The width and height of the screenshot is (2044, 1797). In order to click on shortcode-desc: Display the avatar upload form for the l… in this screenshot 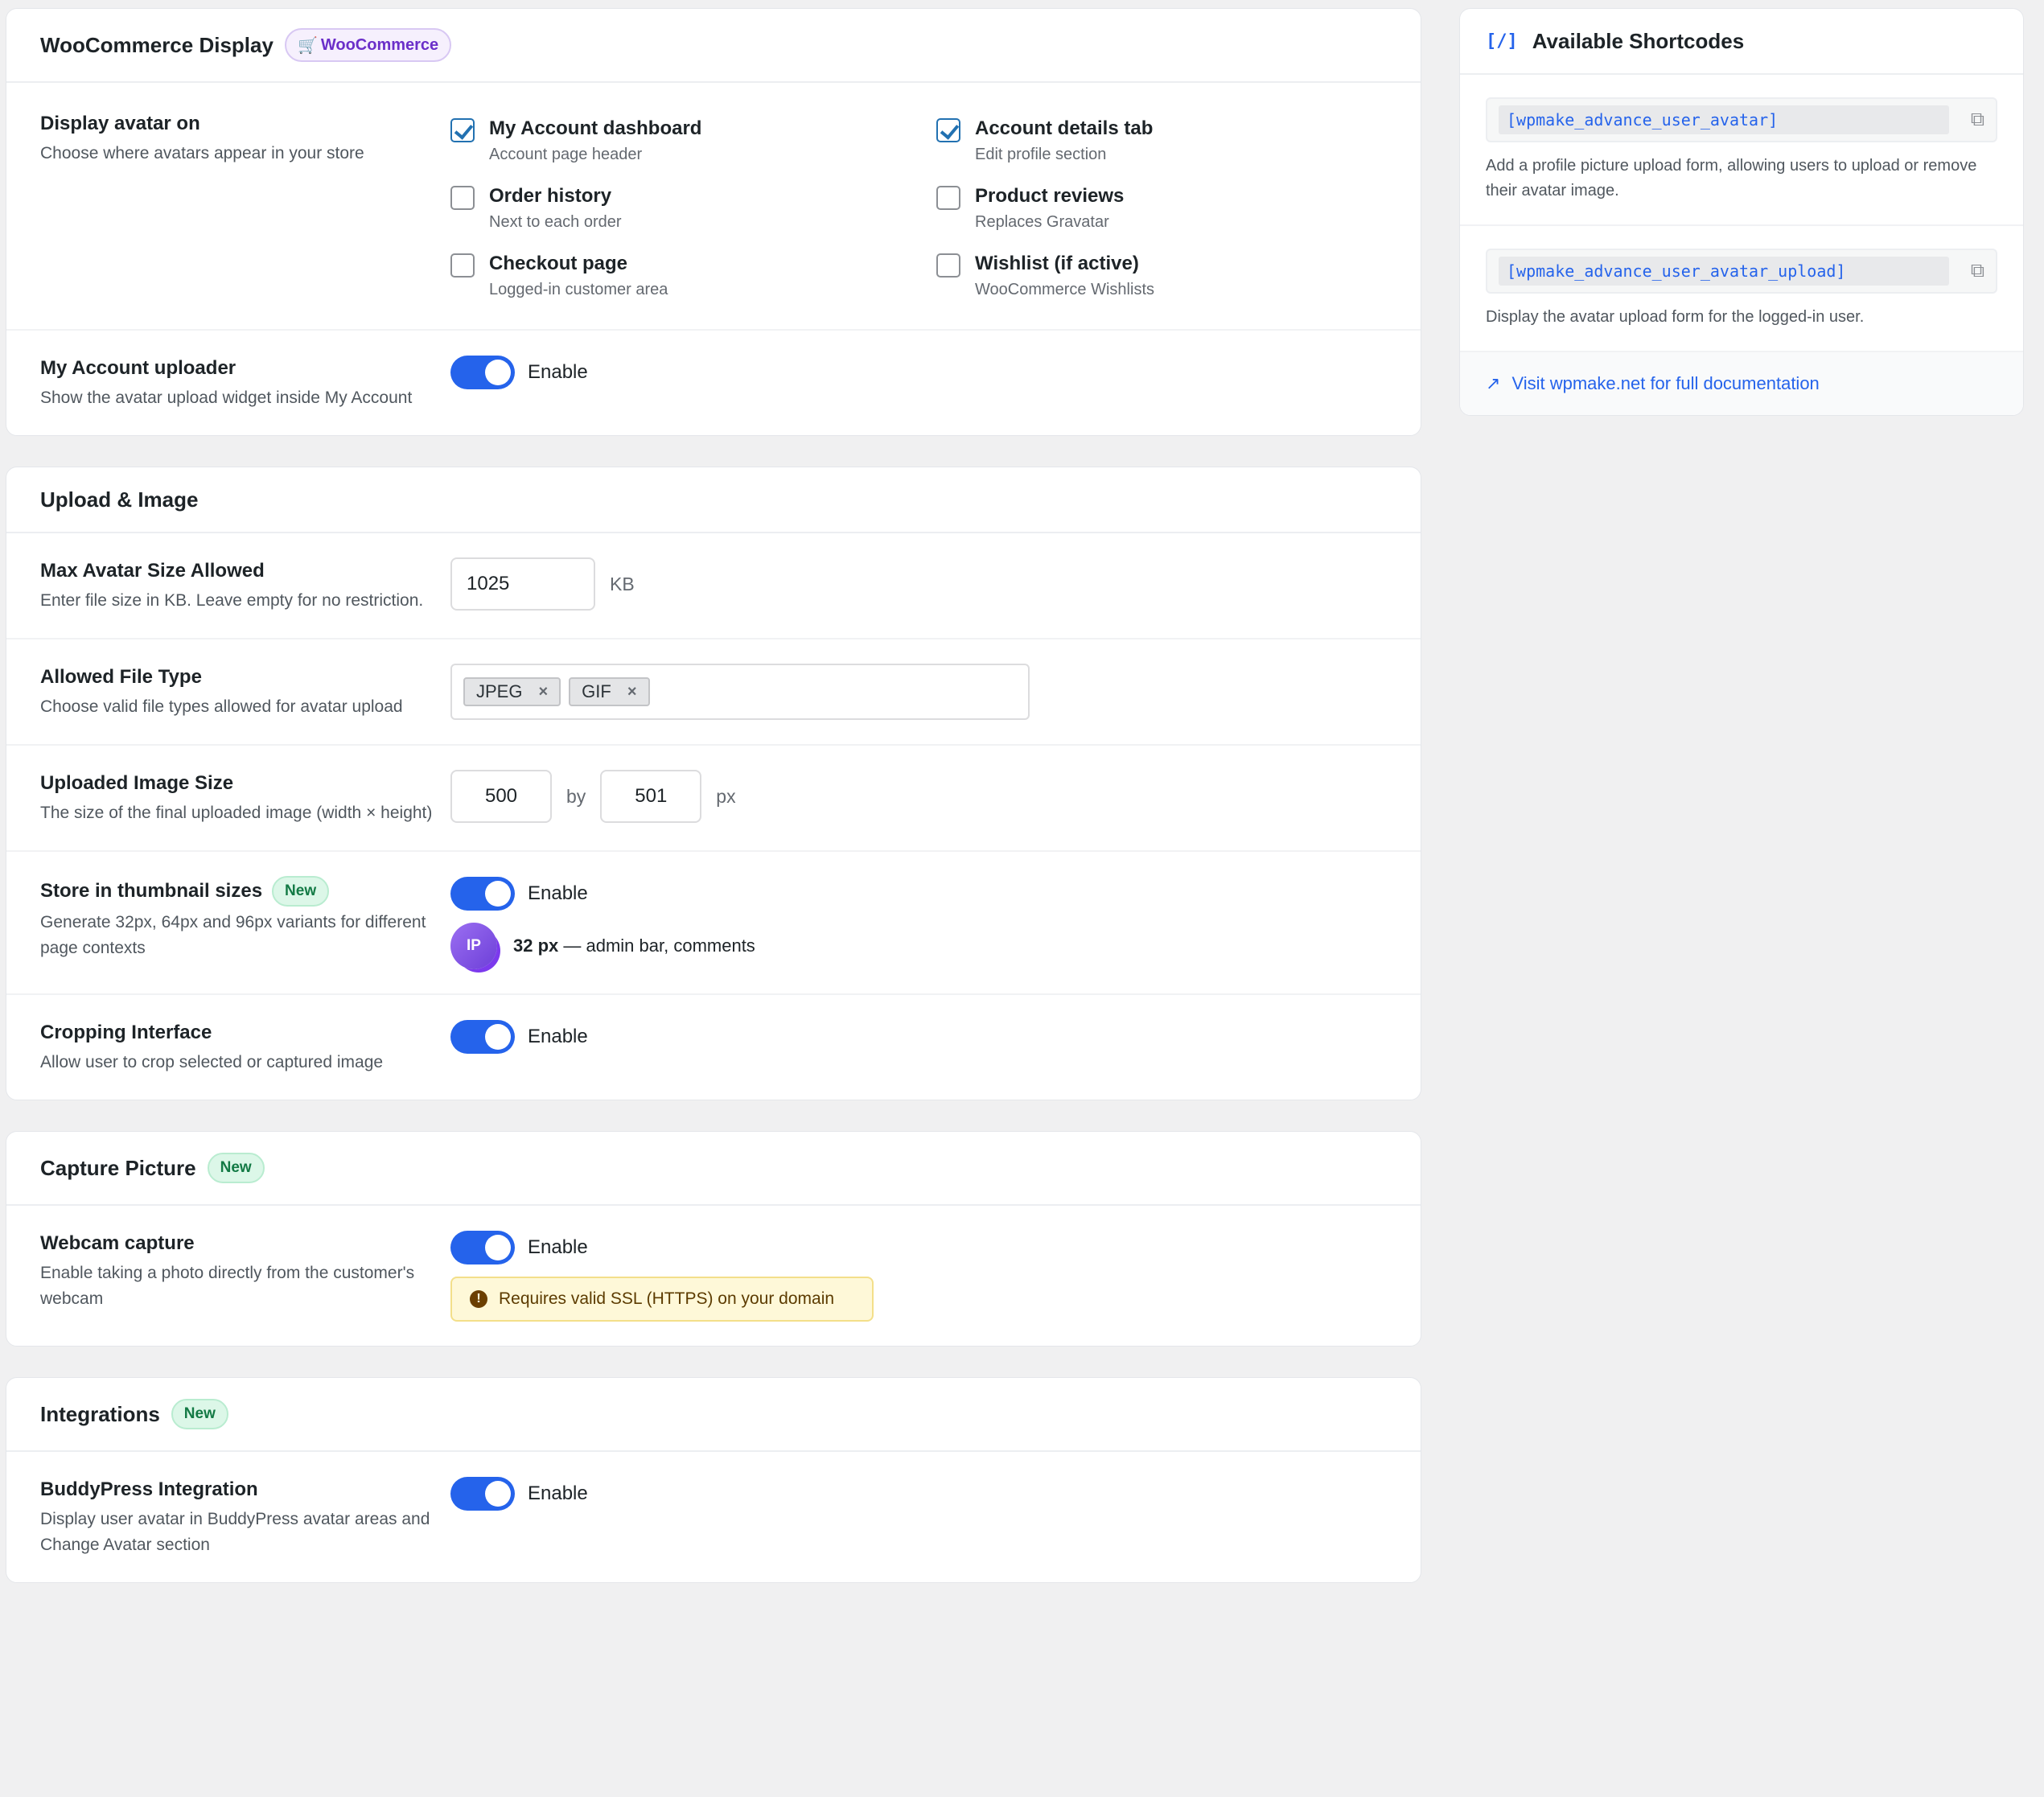, I will do `click(1676, 317)`.